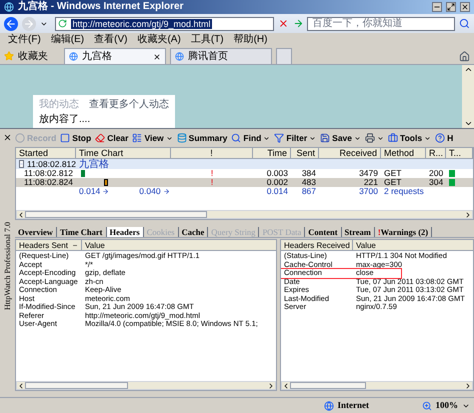  I want to click on detail-tab: Overview, so click(36, 232).